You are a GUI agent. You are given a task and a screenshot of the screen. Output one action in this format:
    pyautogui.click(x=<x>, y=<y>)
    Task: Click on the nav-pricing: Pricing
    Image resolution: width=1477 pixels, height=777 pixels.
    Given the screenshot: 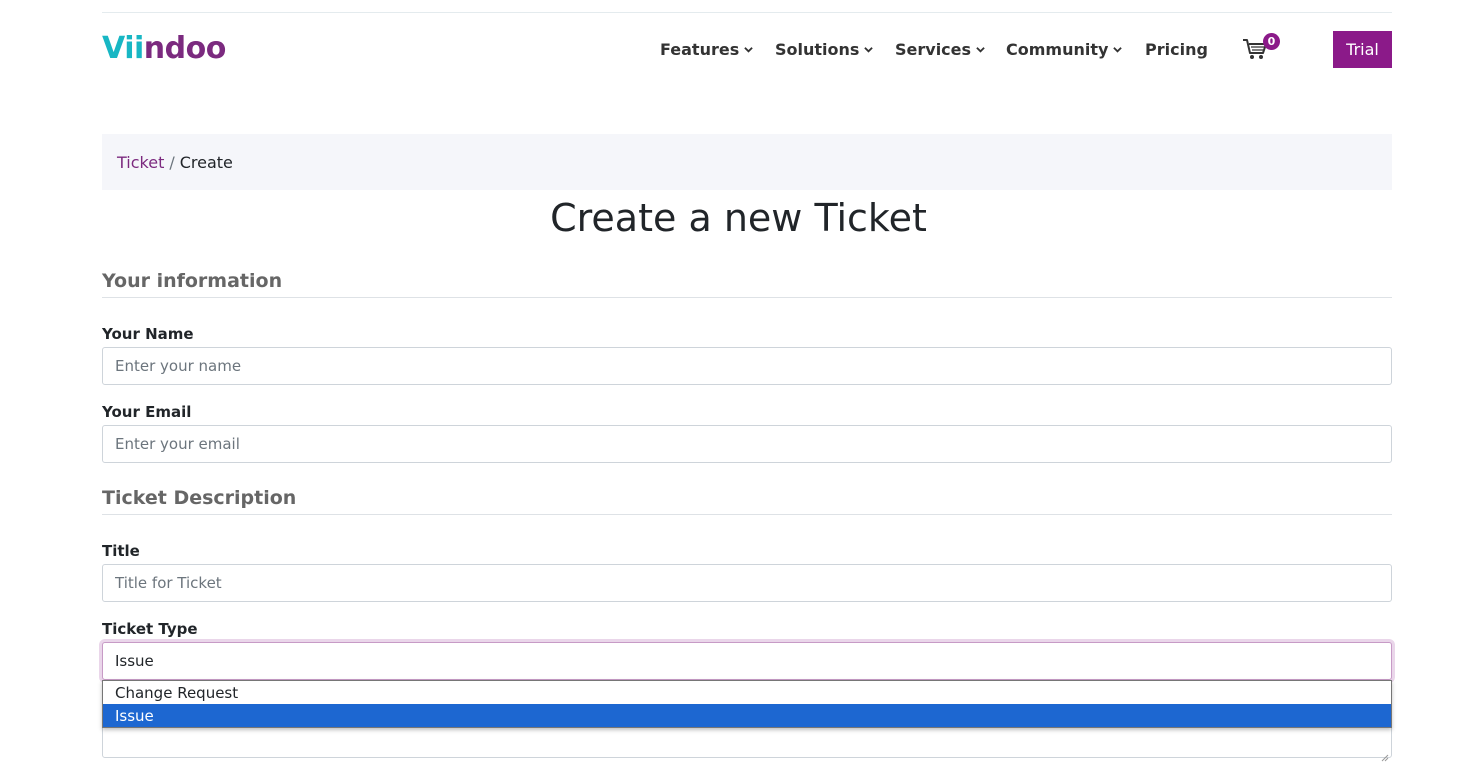 What is the action you would take?
    pyautogui.click(x=1176, y=49)
    